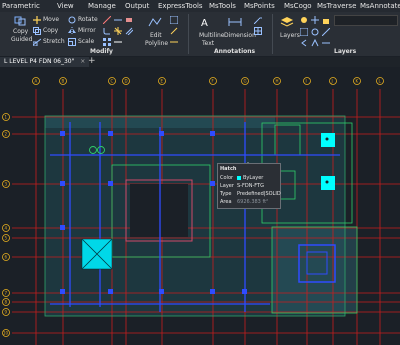 This screenshot has width=400, height=345. Describe the element at coordinates (315, 32) in the screenshot. I see `layer-off-icon` at that location.